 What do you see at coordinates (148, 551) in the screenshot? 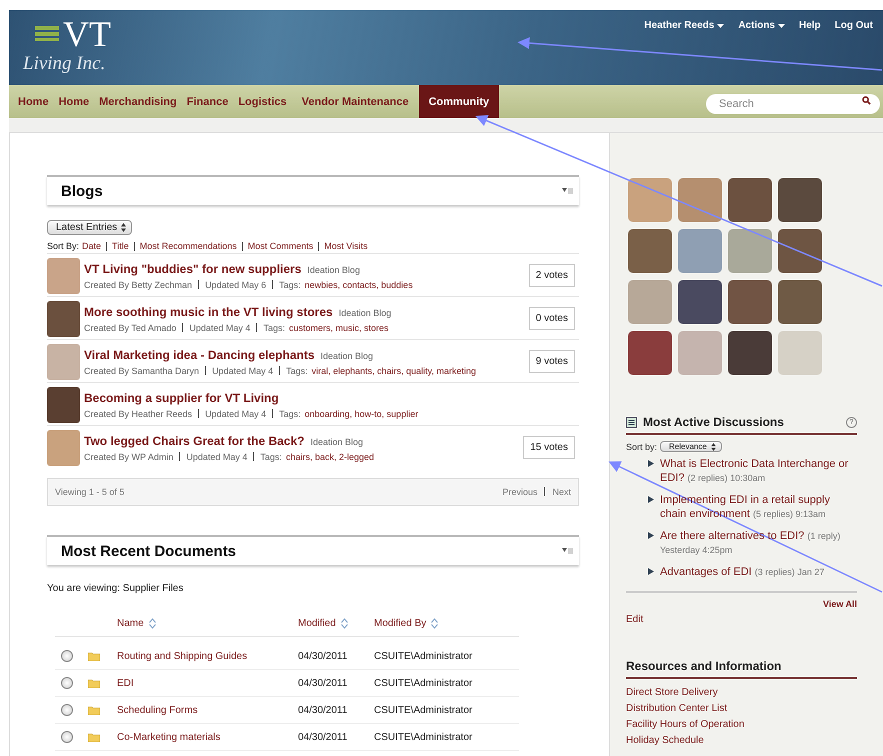
I see `panel-title: Most Recent Documents` at bounding box center [148, 551].